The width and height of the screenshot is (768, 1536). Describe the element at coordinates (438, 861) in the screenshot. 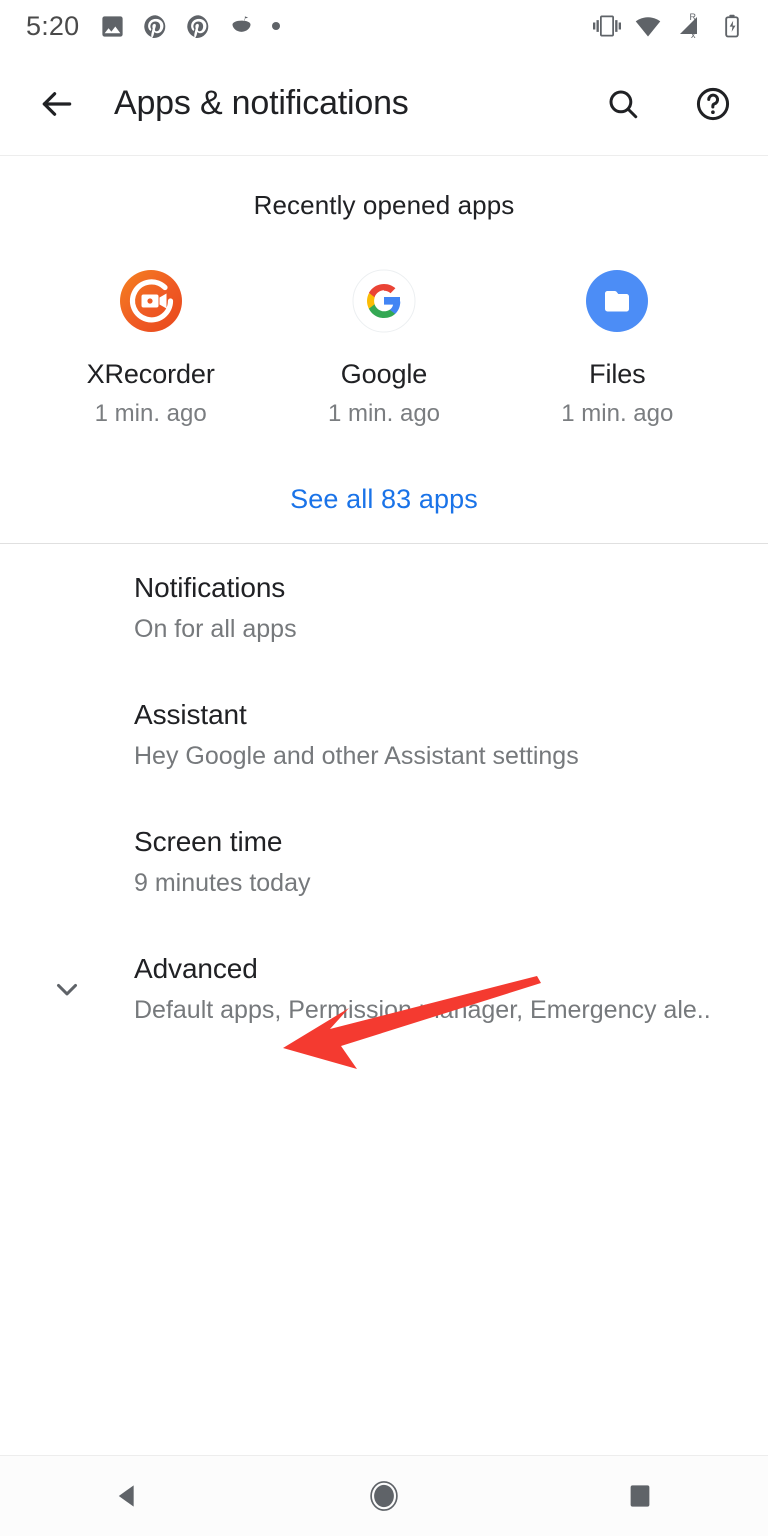

I see `setting-text: Screen time 9 minutes today` at that location.